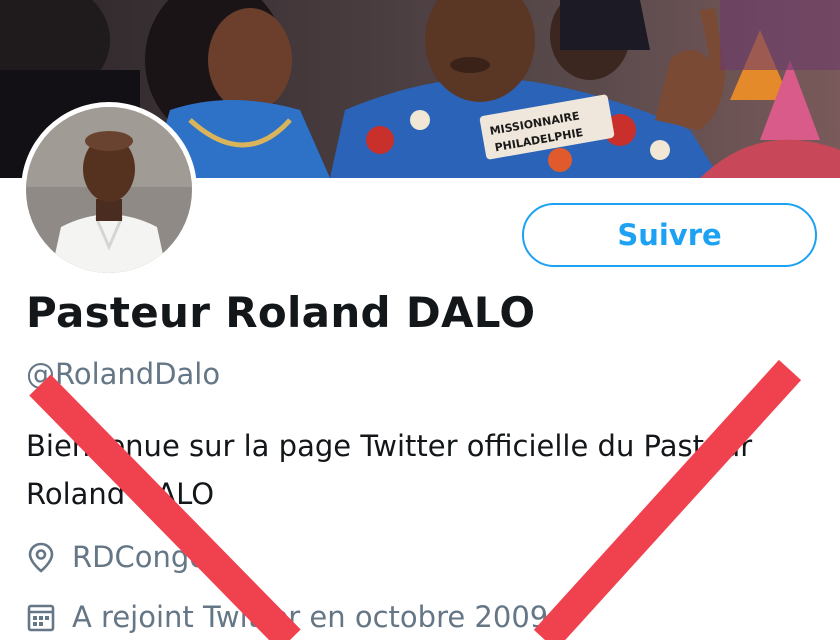  I want to click on calendar-icon, so click(42, 617).